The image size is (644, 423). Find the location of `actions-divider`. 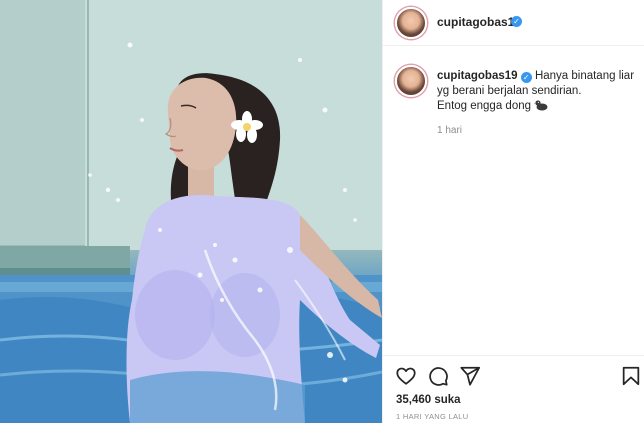

actions-divider is located at coordinates (513, 355).